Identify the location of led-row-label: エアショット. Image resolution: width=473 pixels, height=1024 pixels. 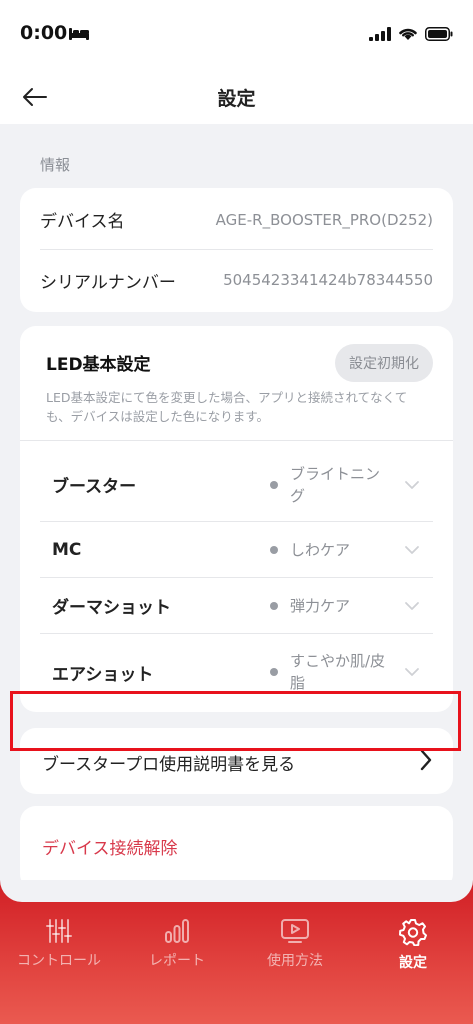
(103, 674).